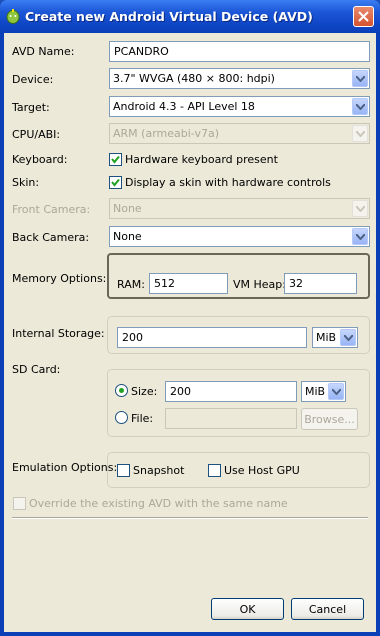 This screenshot has height=636, width=380. What do you see at coordinates (228, 182) in the screenshot?
I see `skin-checkbox-label: Display a skin with hardware controls` at bounding box center [228, 182].